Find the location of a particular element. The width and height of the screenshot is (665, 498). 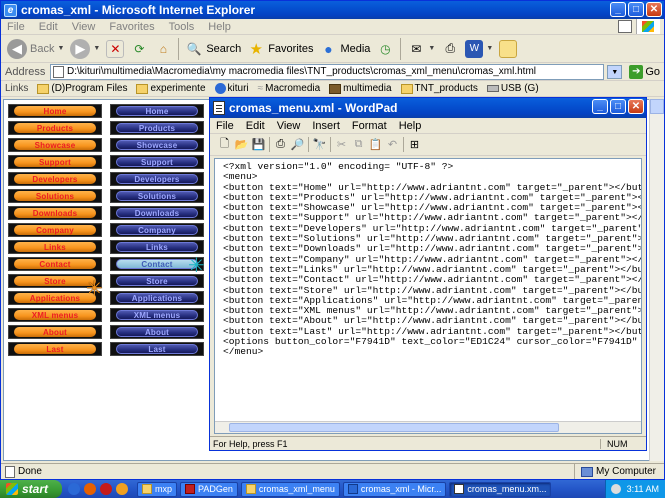

blue-menu-button-showcase: Showcase is located at coordinates (157, 145).